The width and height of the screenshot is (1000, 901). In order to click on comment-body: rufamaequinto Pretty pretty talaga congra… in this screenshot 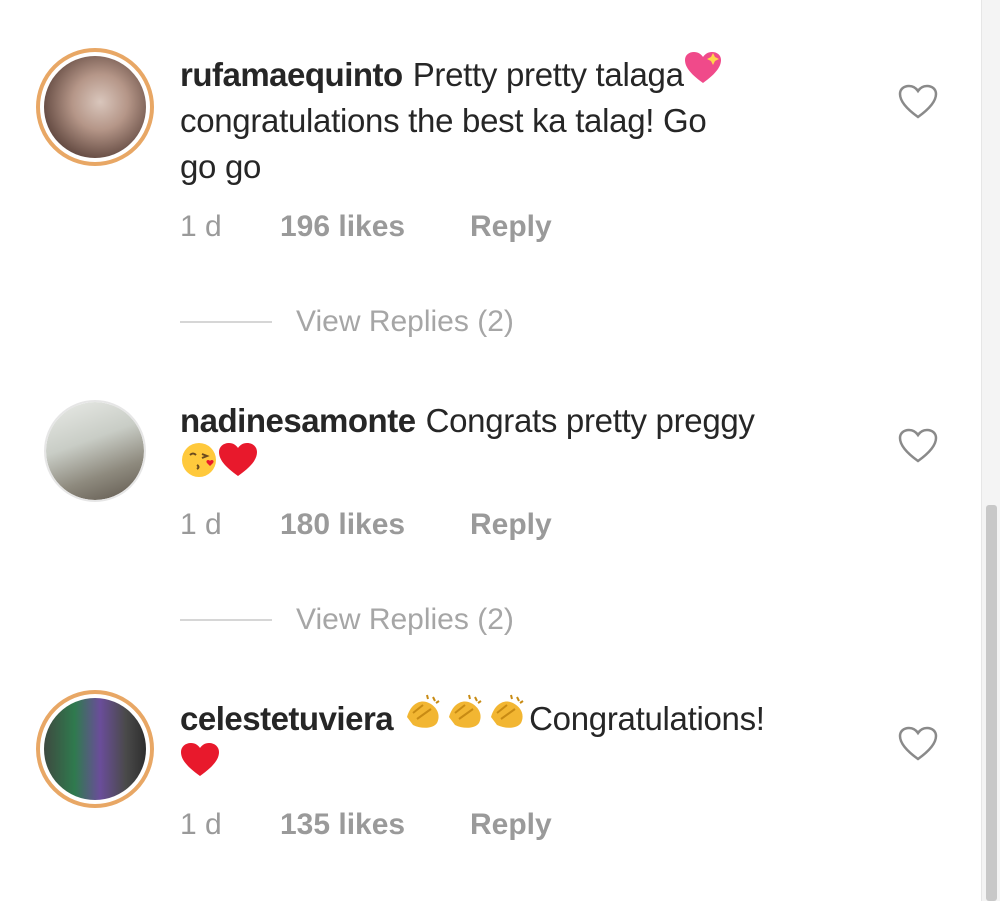, I will do `click(525, 121)`.